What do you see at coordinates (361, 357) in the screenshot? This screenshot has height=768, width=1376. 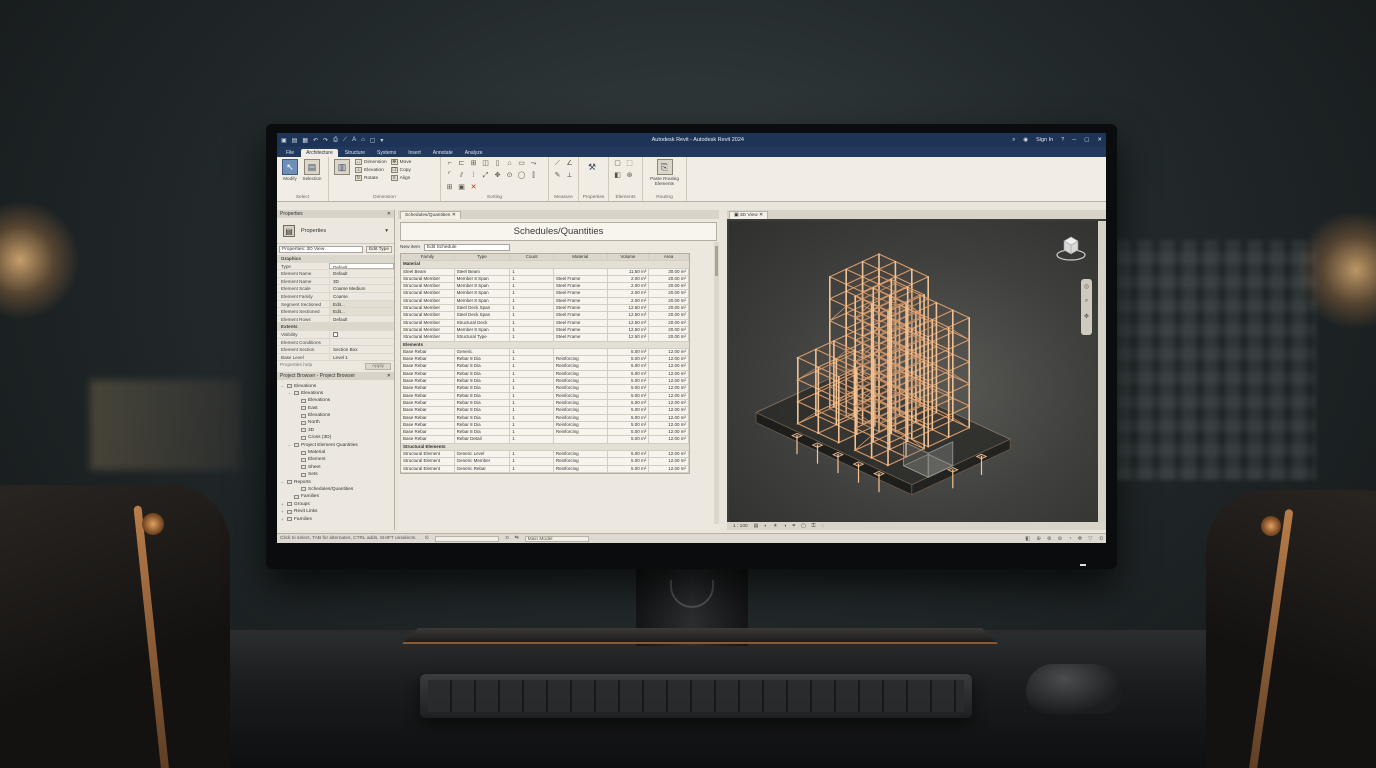 I see `property-value: Level 1` at bounding box center [361, 357].